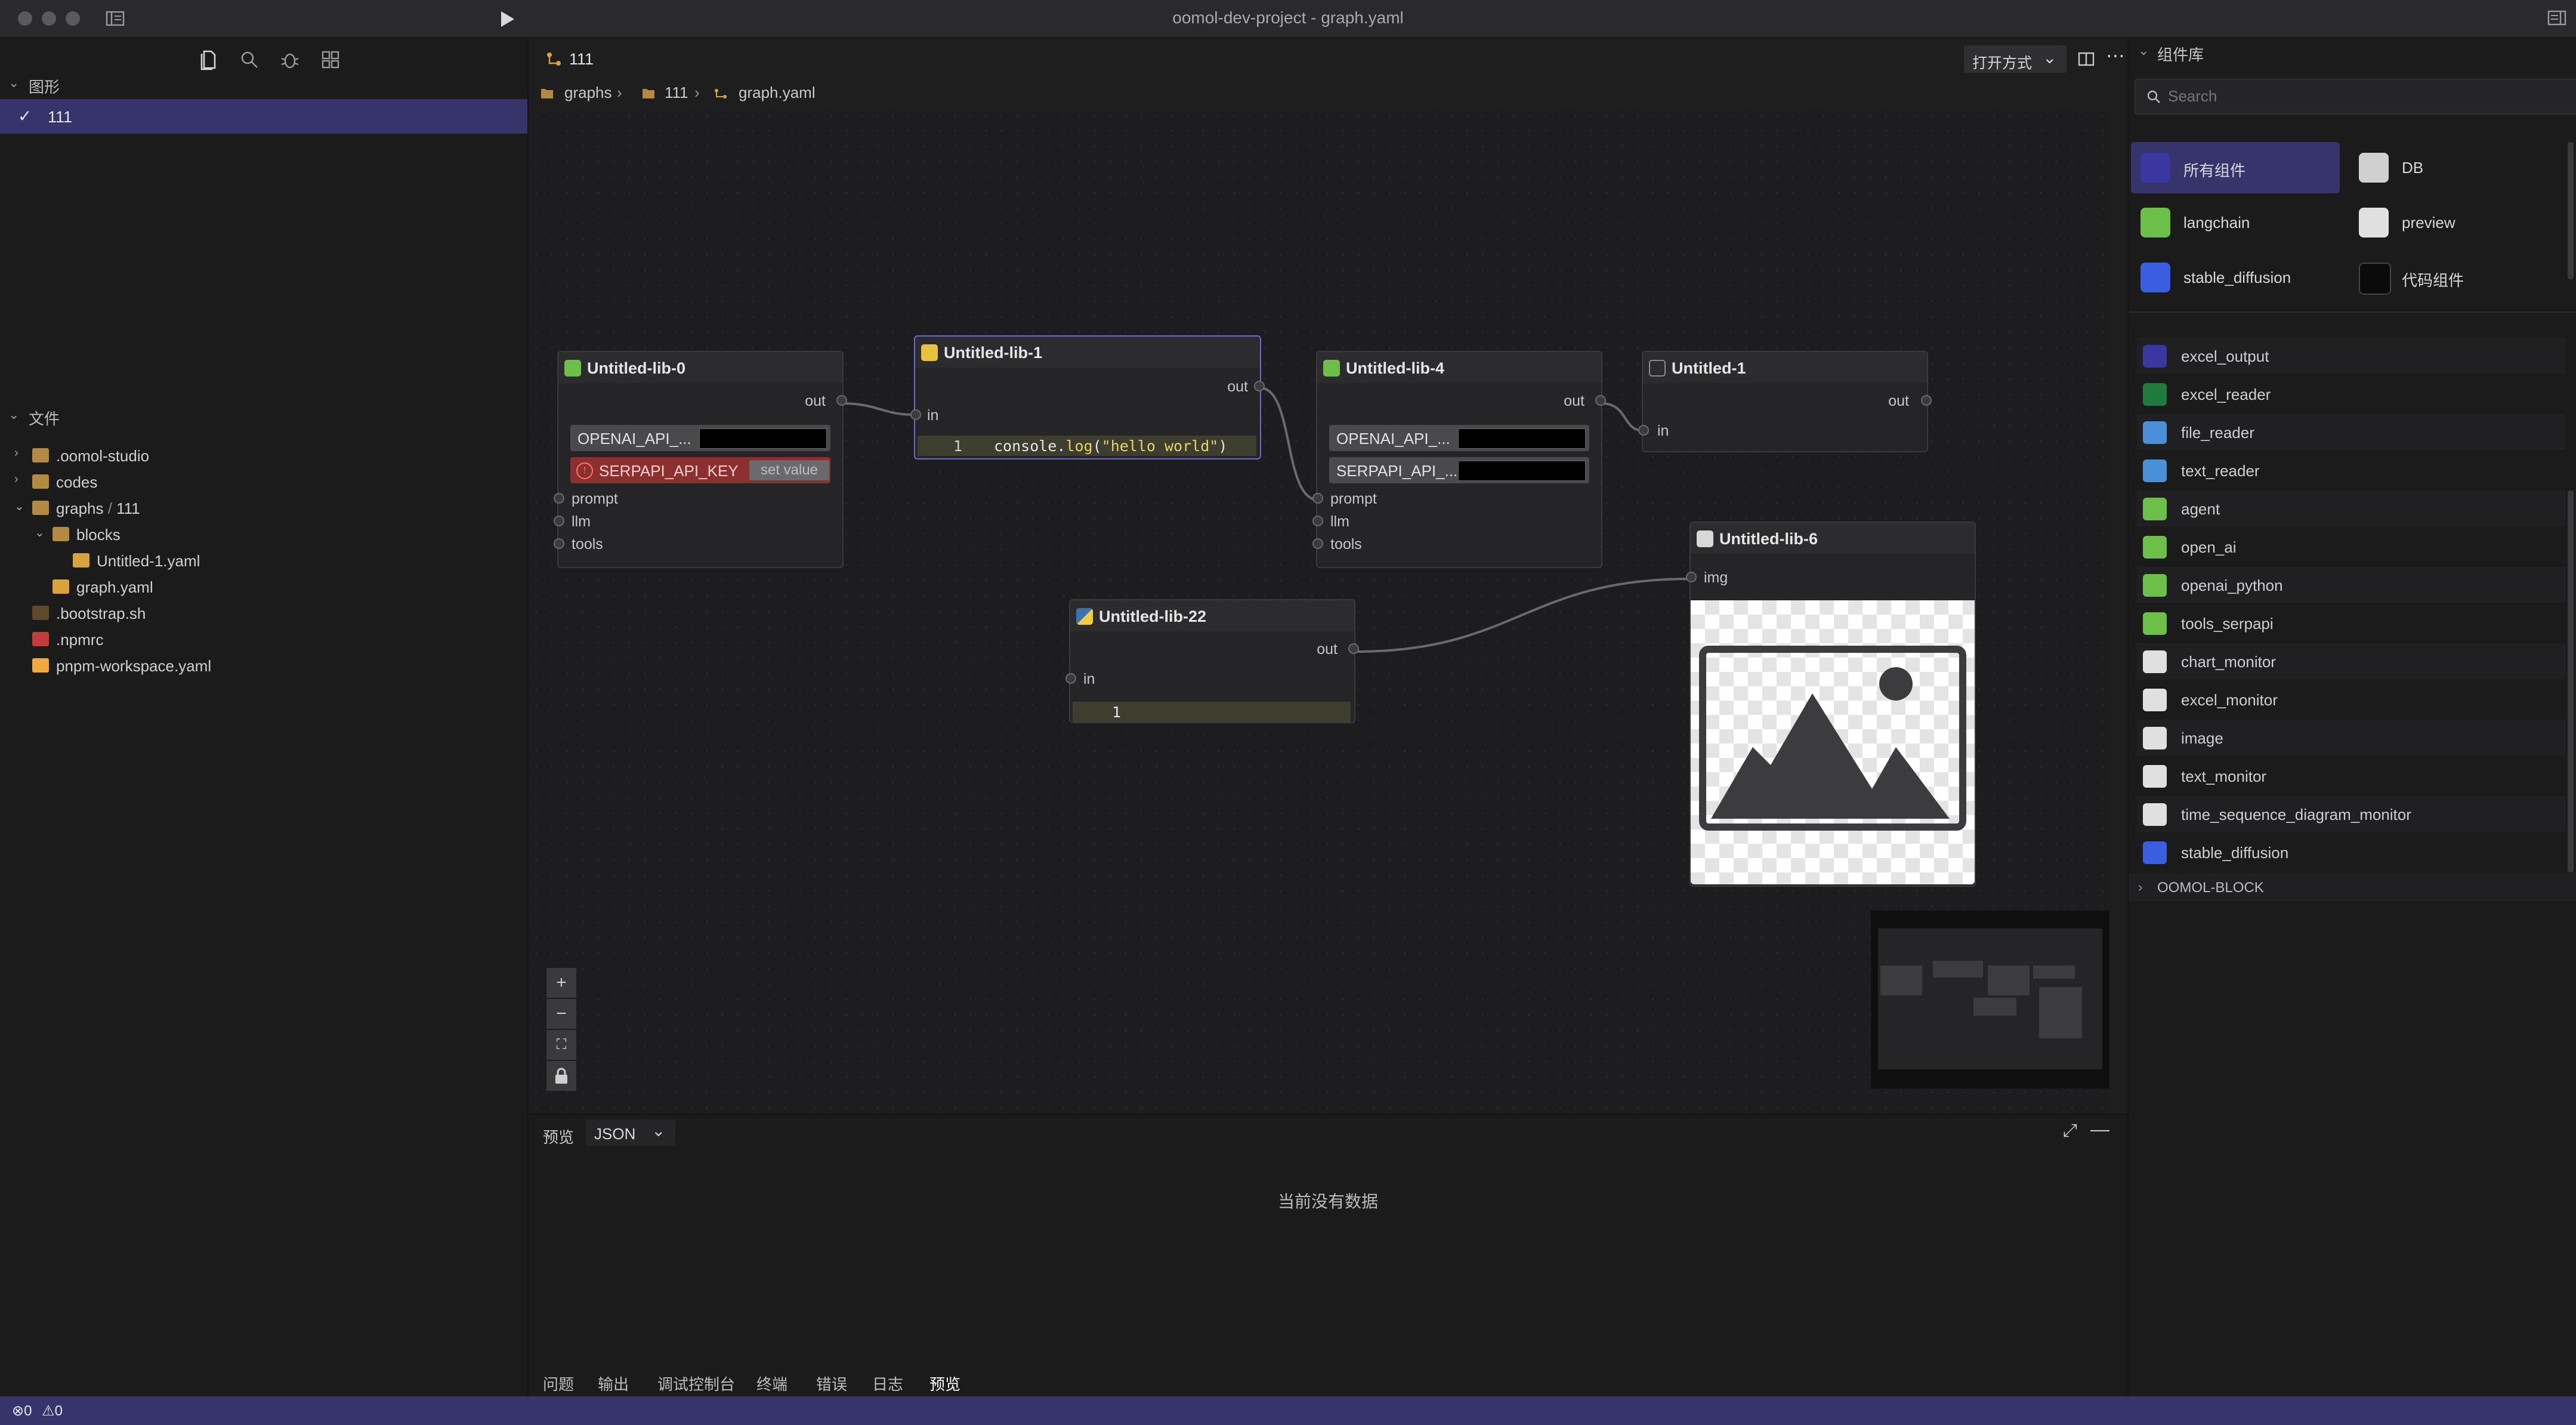 Image resolution: width=2576 pixels, height=1425 pixels. I want to click on line-number: 1, so click(958, 446).